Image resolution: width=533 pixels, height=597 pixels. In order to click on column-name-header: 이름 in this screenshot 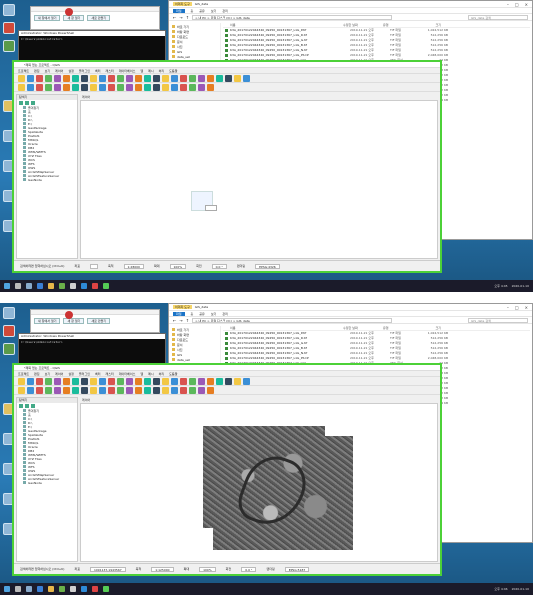, I will do `click(283, 25)`.